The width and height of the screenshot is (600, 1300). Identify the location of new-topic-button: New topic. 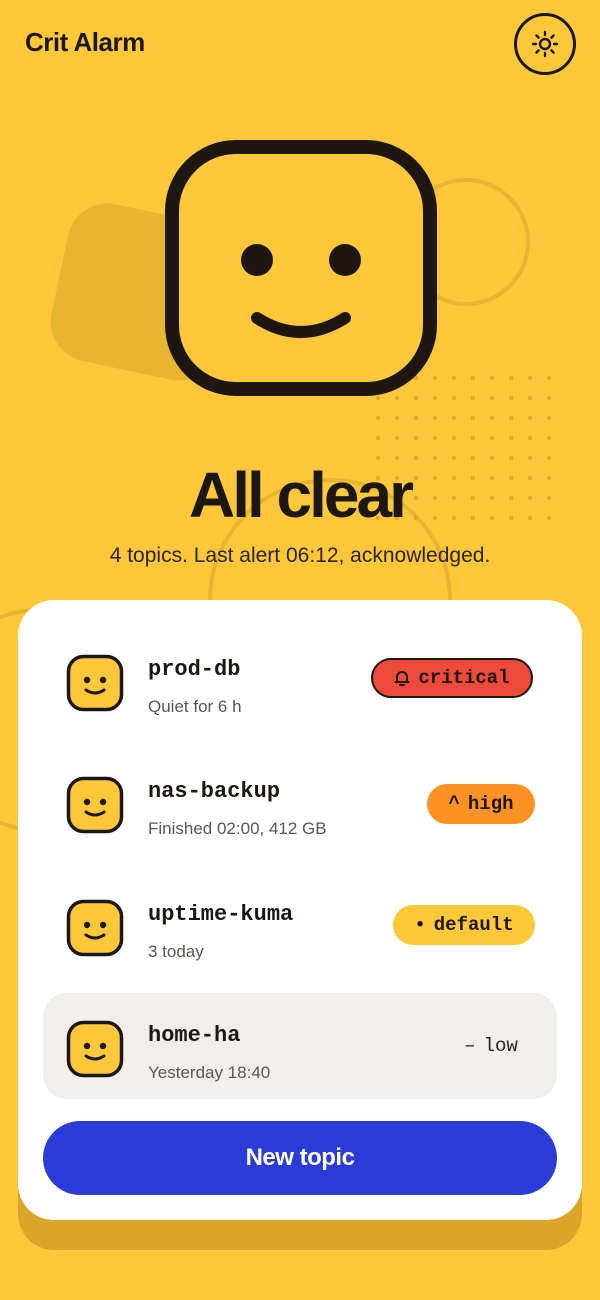
(300, 1158).